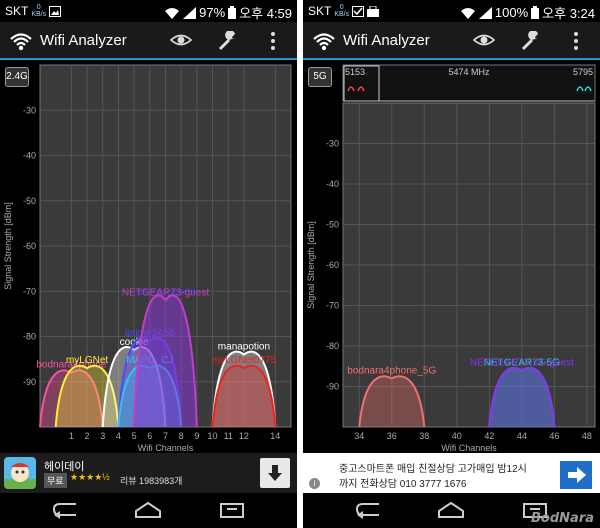  What do you see at coordinates (359, 436) in the screenshot?
I see `x-tick-label: 34` at bounding box center [359, 436].